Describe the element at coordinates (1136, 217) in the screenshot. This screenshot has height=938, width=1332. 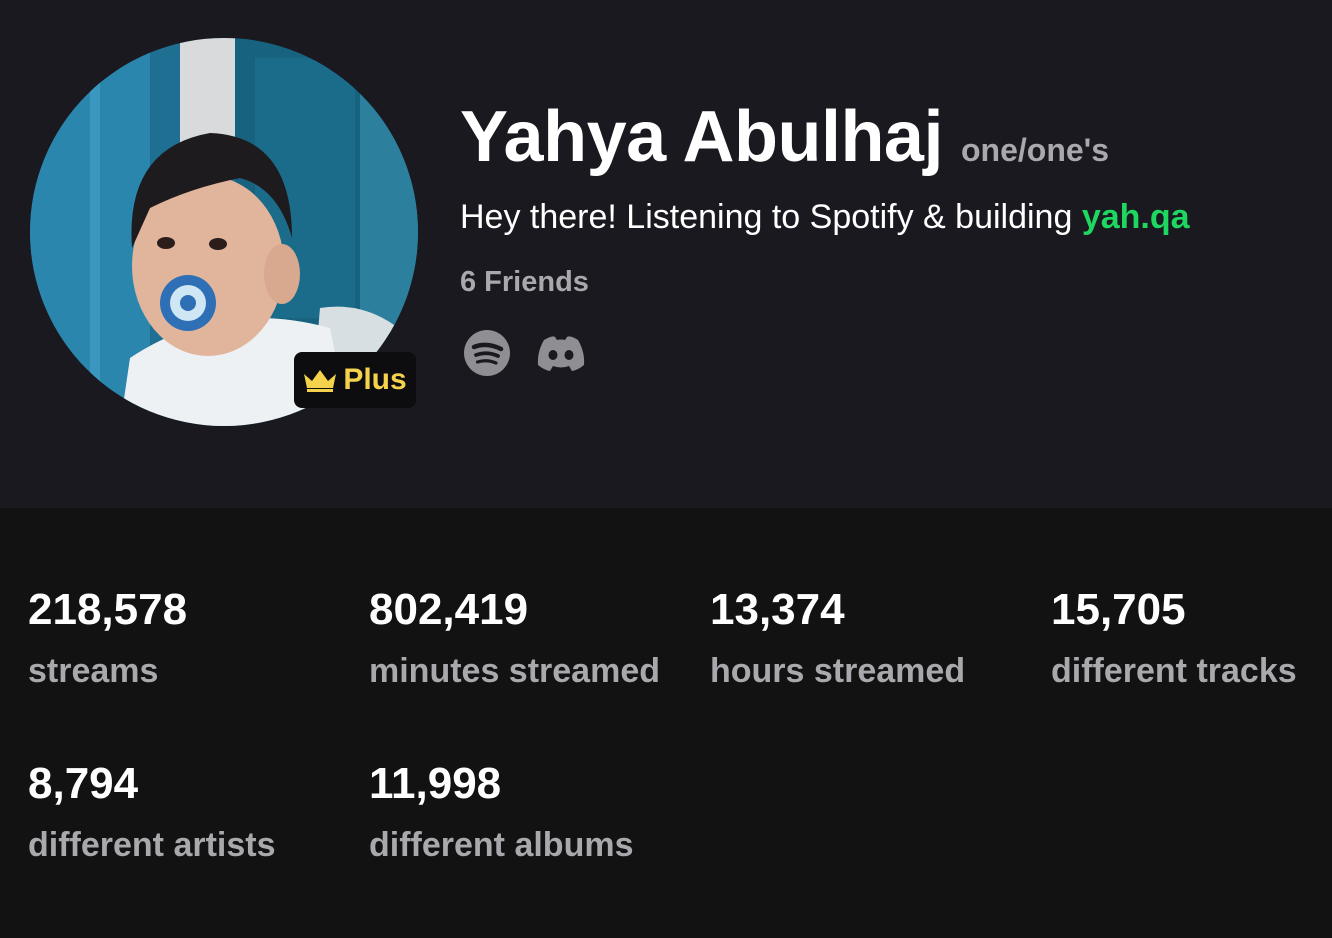
I see `bio-link: yah.qa` at that location.